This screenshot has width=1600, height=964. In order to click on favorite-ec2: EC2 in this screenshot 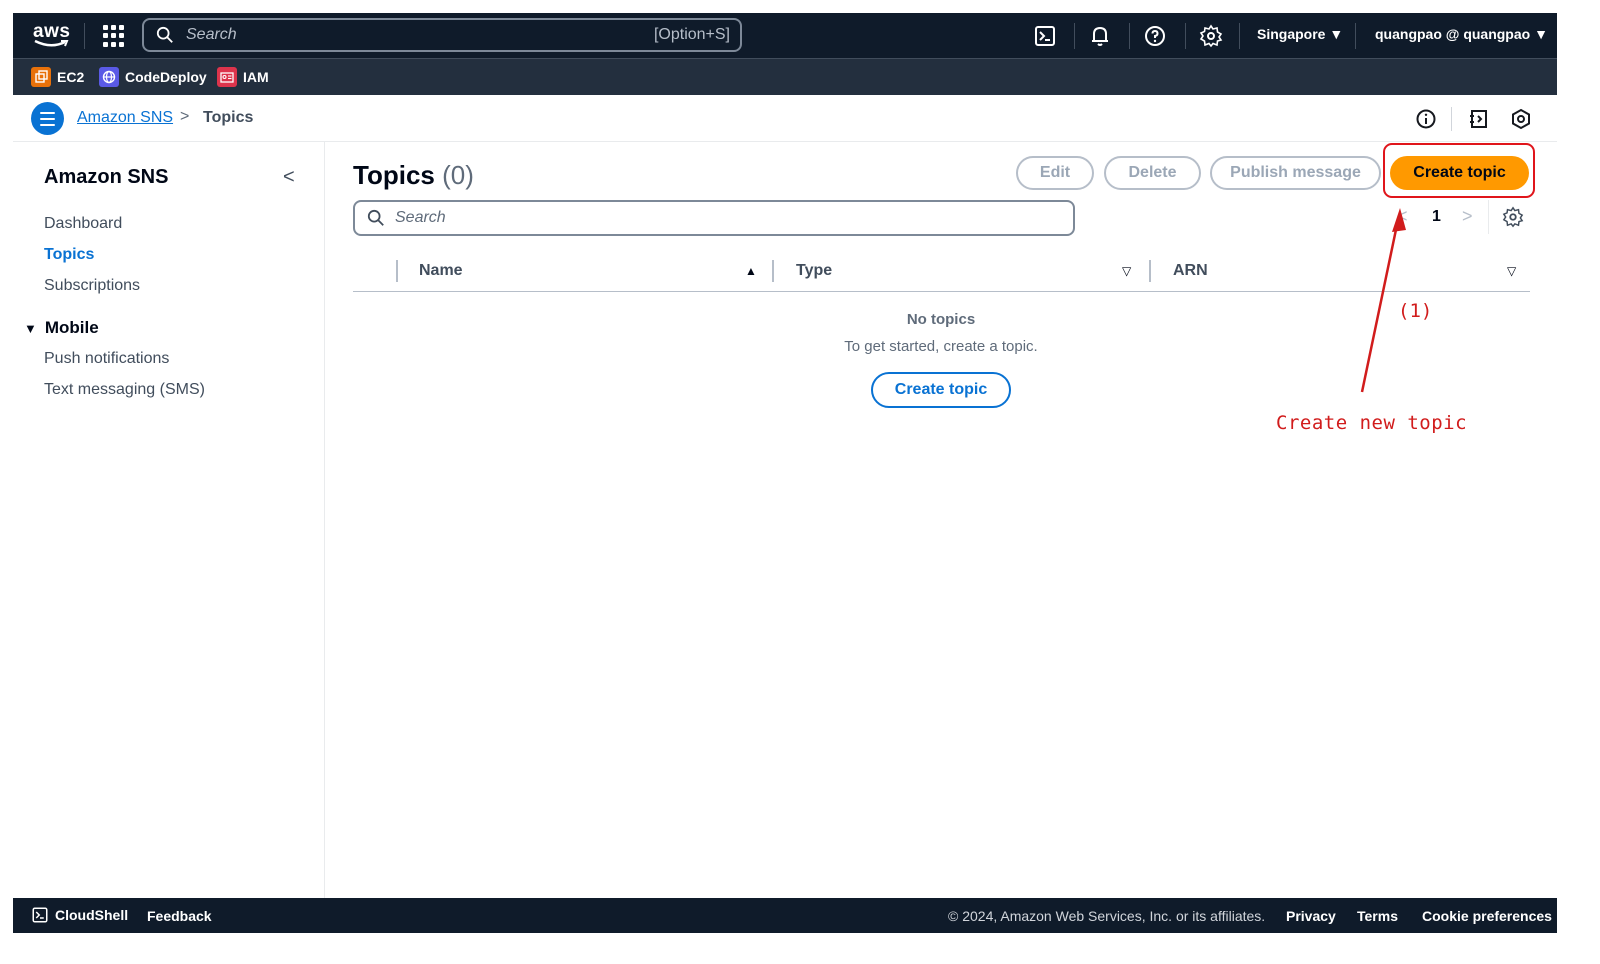, I will do `click(57, 77)`.